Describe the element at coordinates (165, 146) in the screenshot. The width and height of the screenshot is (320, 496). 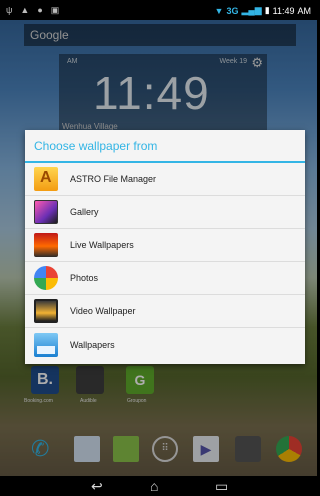
I see `dialog-title: Choose wallpaper from` at that location.